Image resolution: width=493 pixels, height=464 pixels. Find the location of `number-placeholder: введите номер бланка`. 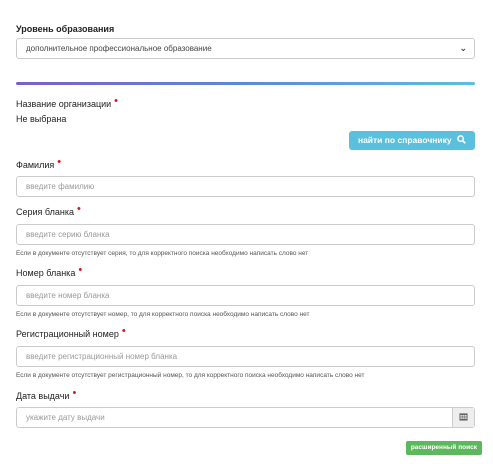

number-placeholder: введите номер бланка is located at coordinates (68, 295).